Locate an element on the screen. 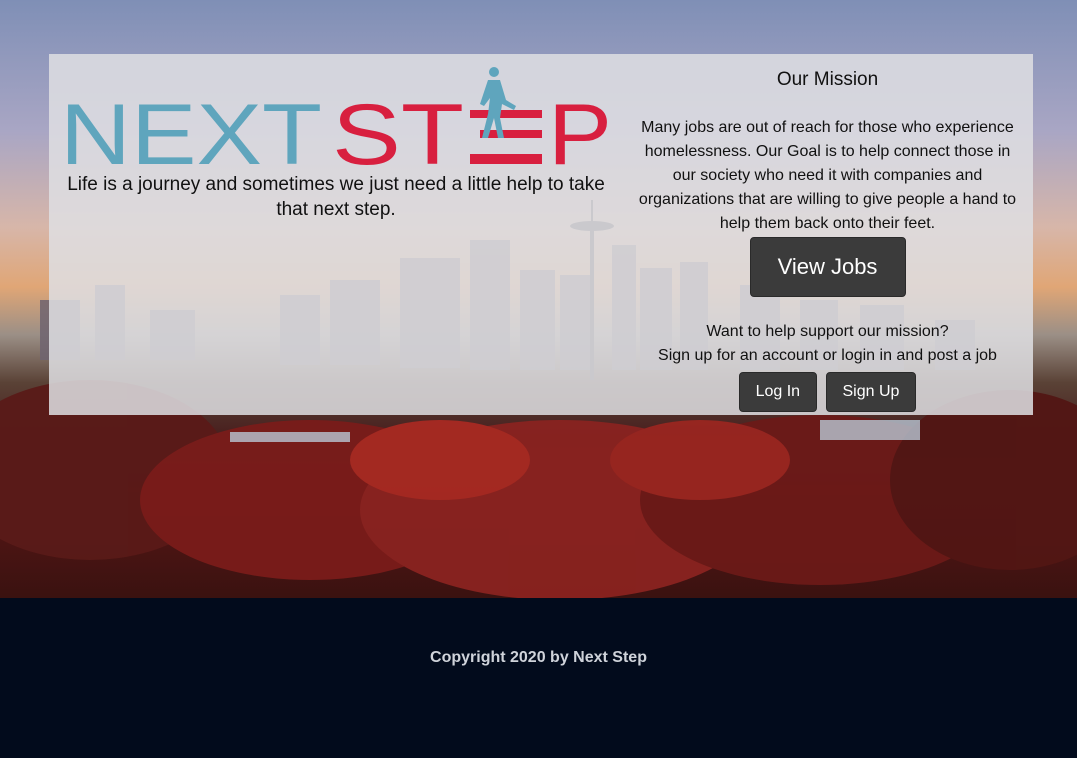  signup-button: Sign Up is located at coordinates (871, 392).